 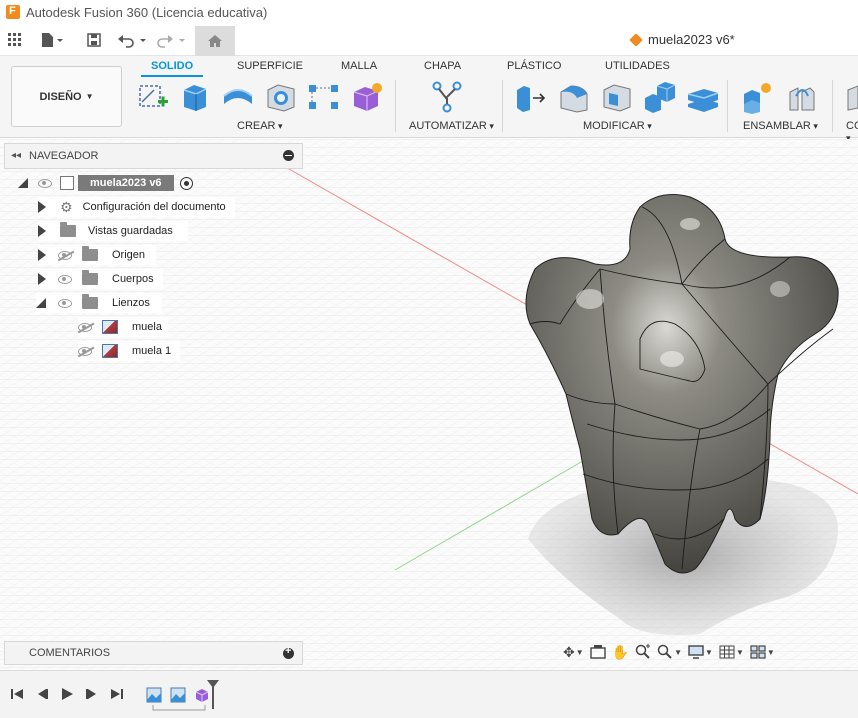 I want to click on shell-icon, so click(x=617, y=97).